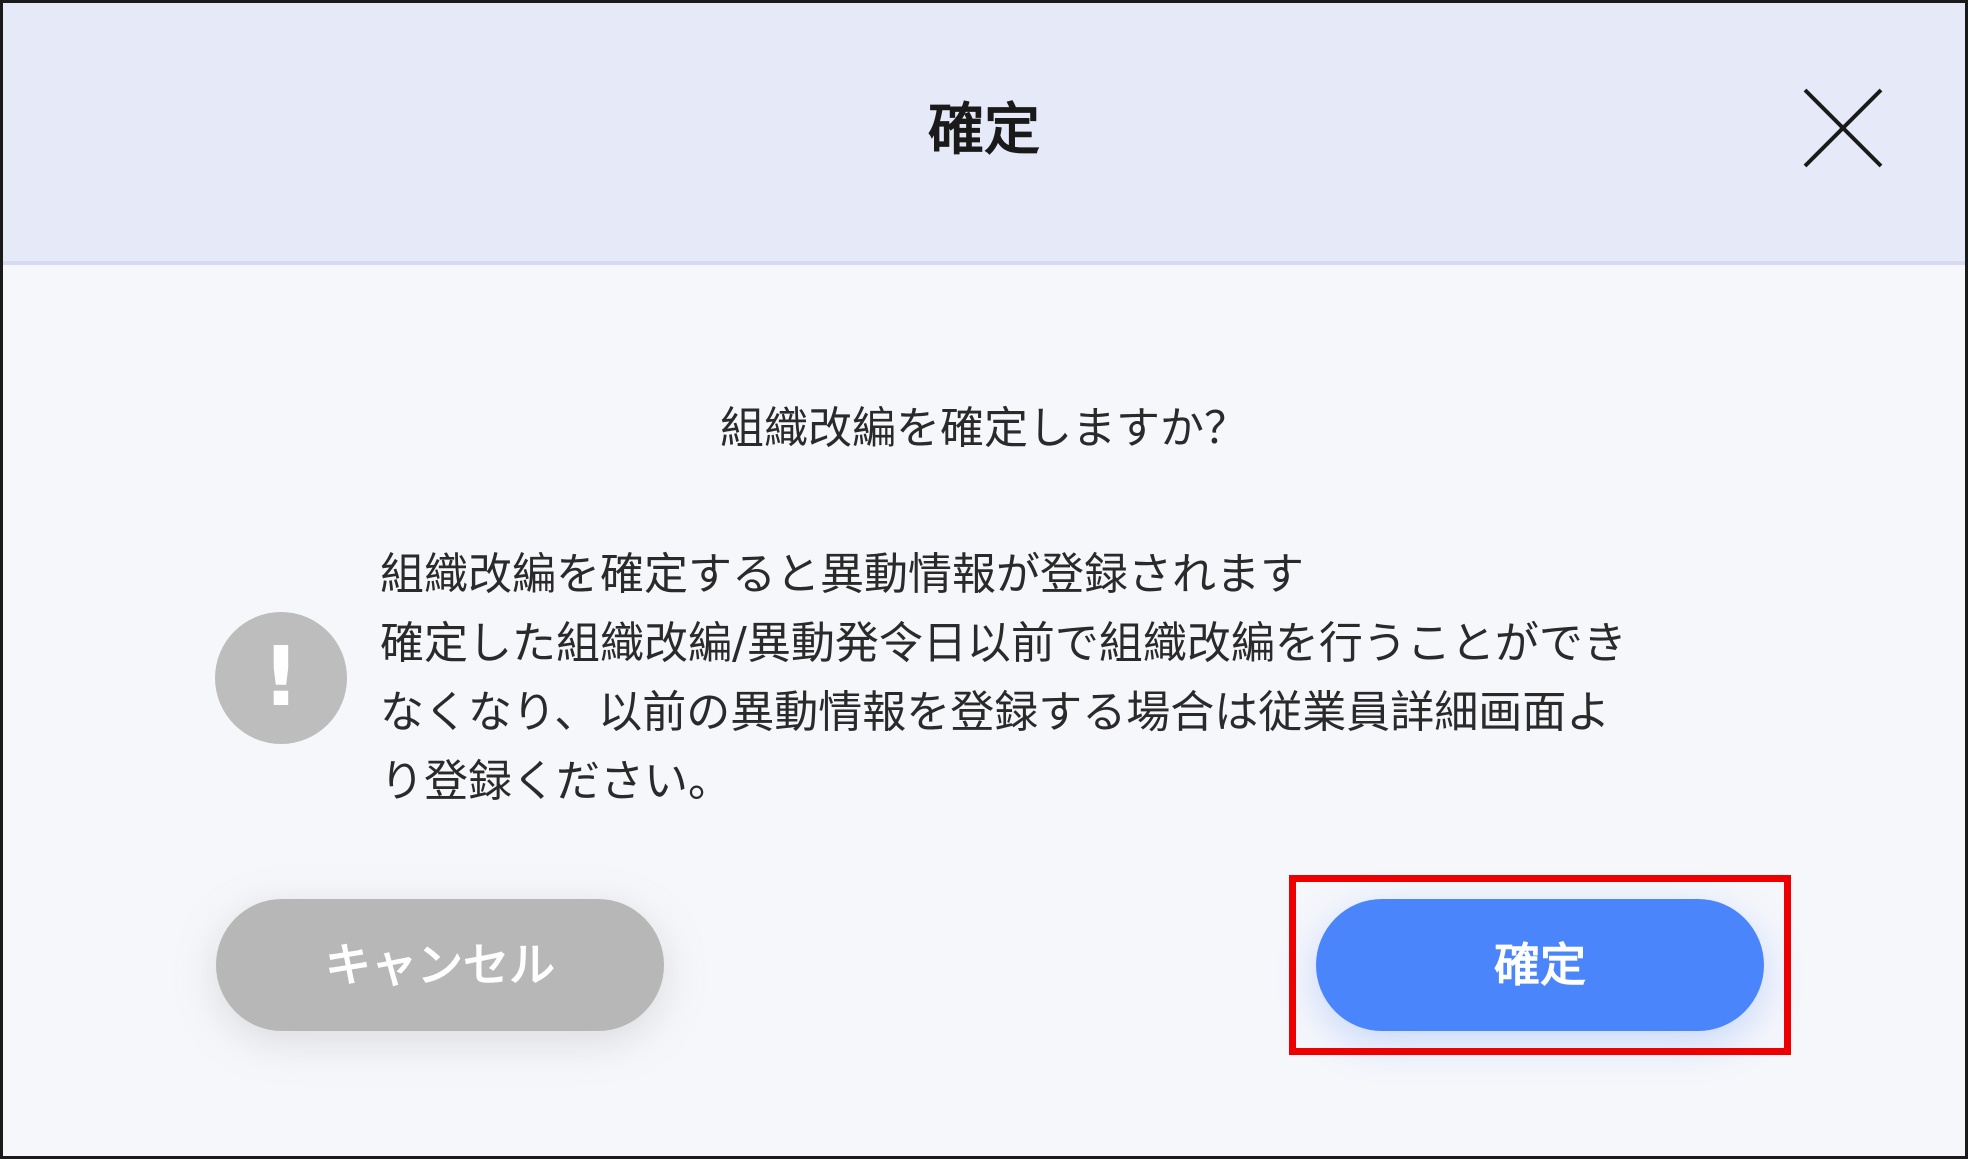  What do you see at coordinates (984, 428) in the screenshot?
I see `confirm-question: 組織改編を確定しますか？` at bounding box center [984, 428].